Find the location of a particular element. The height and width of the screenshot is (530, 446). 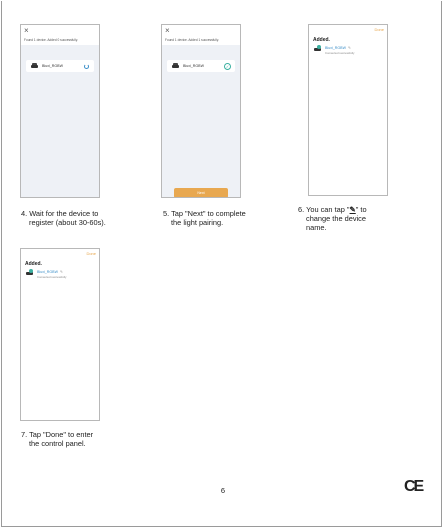

caption-line: 7. Tap "Done" to enter is located at coordinates (57, 434).